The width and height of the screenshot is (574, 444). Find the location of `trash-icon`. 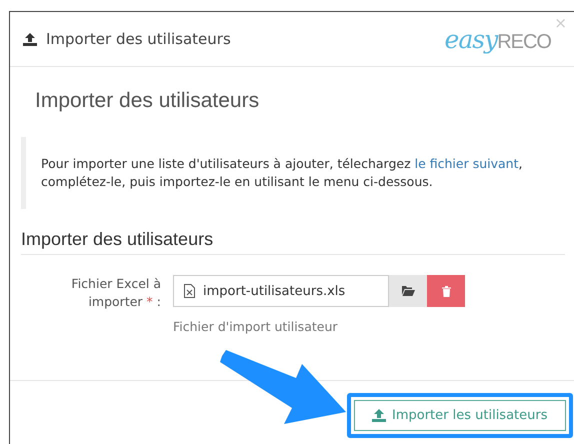

trash-icon is located at coordinates (446, 291).